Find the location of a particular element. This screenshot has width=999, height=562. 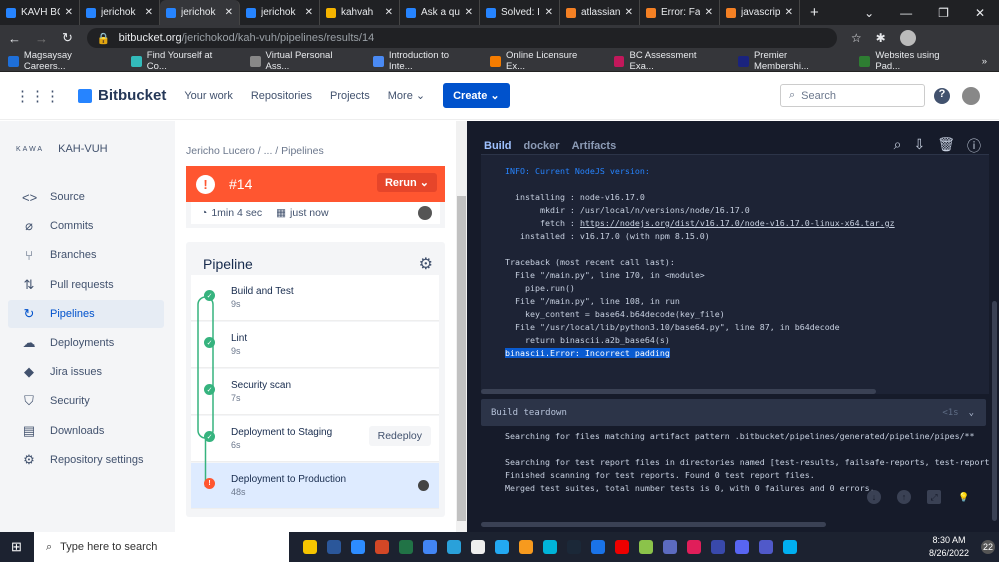

pipeline-step: ✓ Security scan 7s is located at coordinates (315, 392).